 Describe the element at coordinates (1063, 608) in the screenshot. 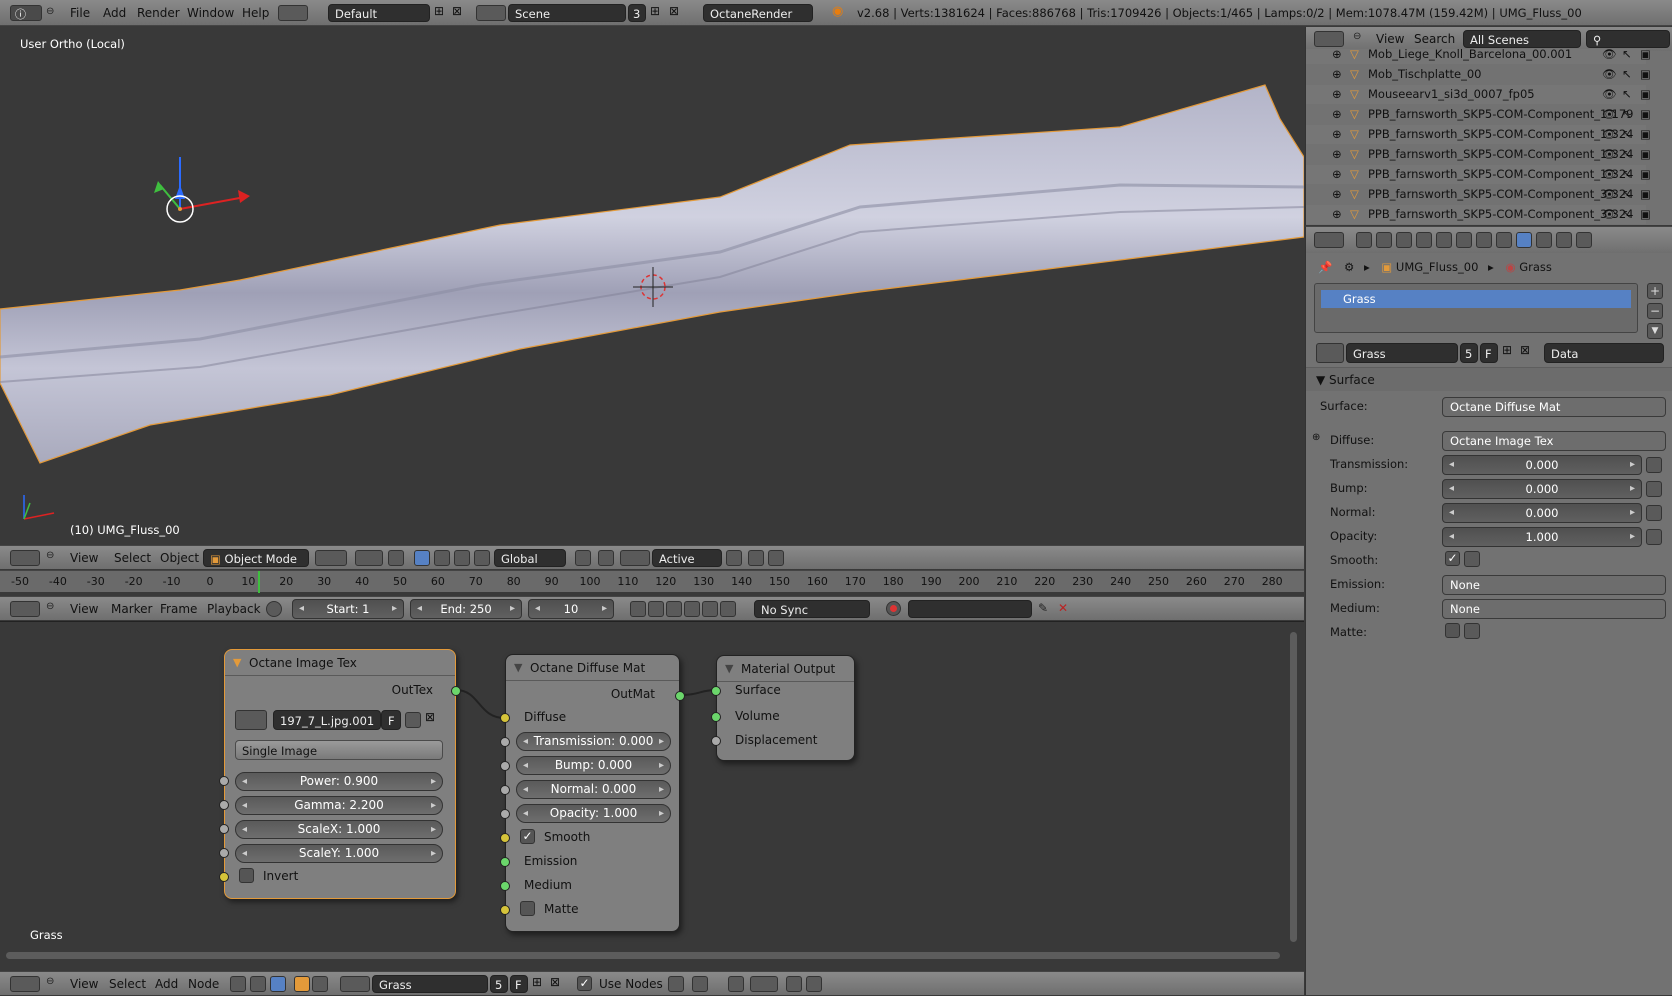

I see `delete-keyframe-icon: ✕` at that location.